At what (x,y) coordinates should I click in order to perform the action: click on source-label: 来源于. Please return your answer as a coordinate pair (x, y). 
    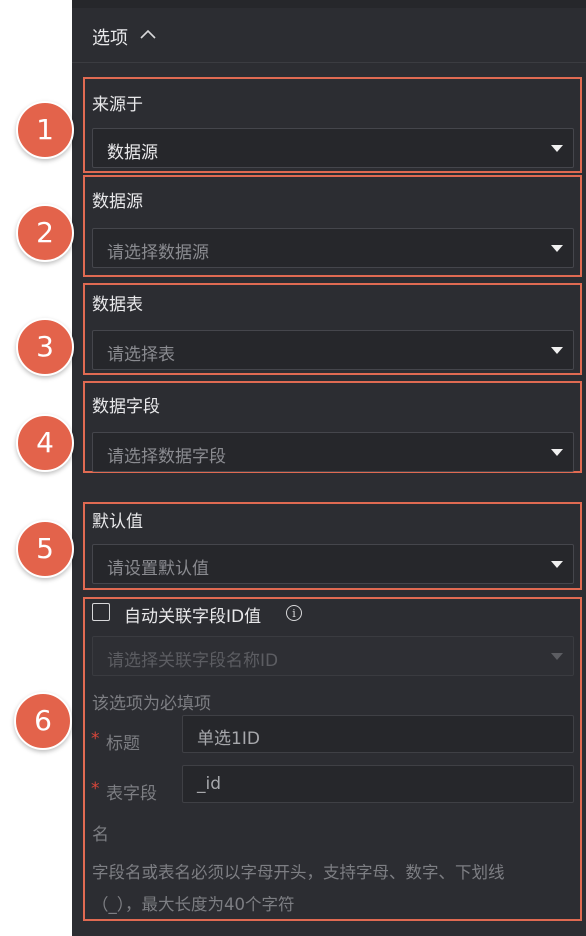
    Looking at the image, I should click on (117, 105).